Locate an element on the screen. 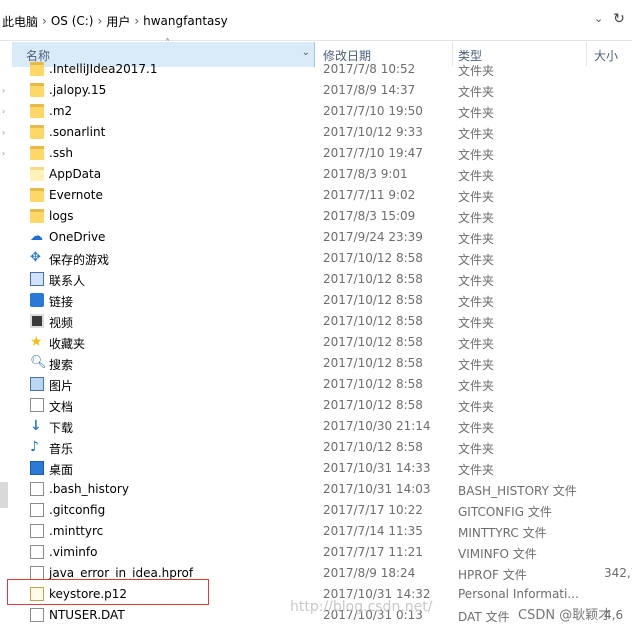 The width and height of the screenshot is (632, 630). file-name: .jalopy.15 is located at coordinates (78, 90).